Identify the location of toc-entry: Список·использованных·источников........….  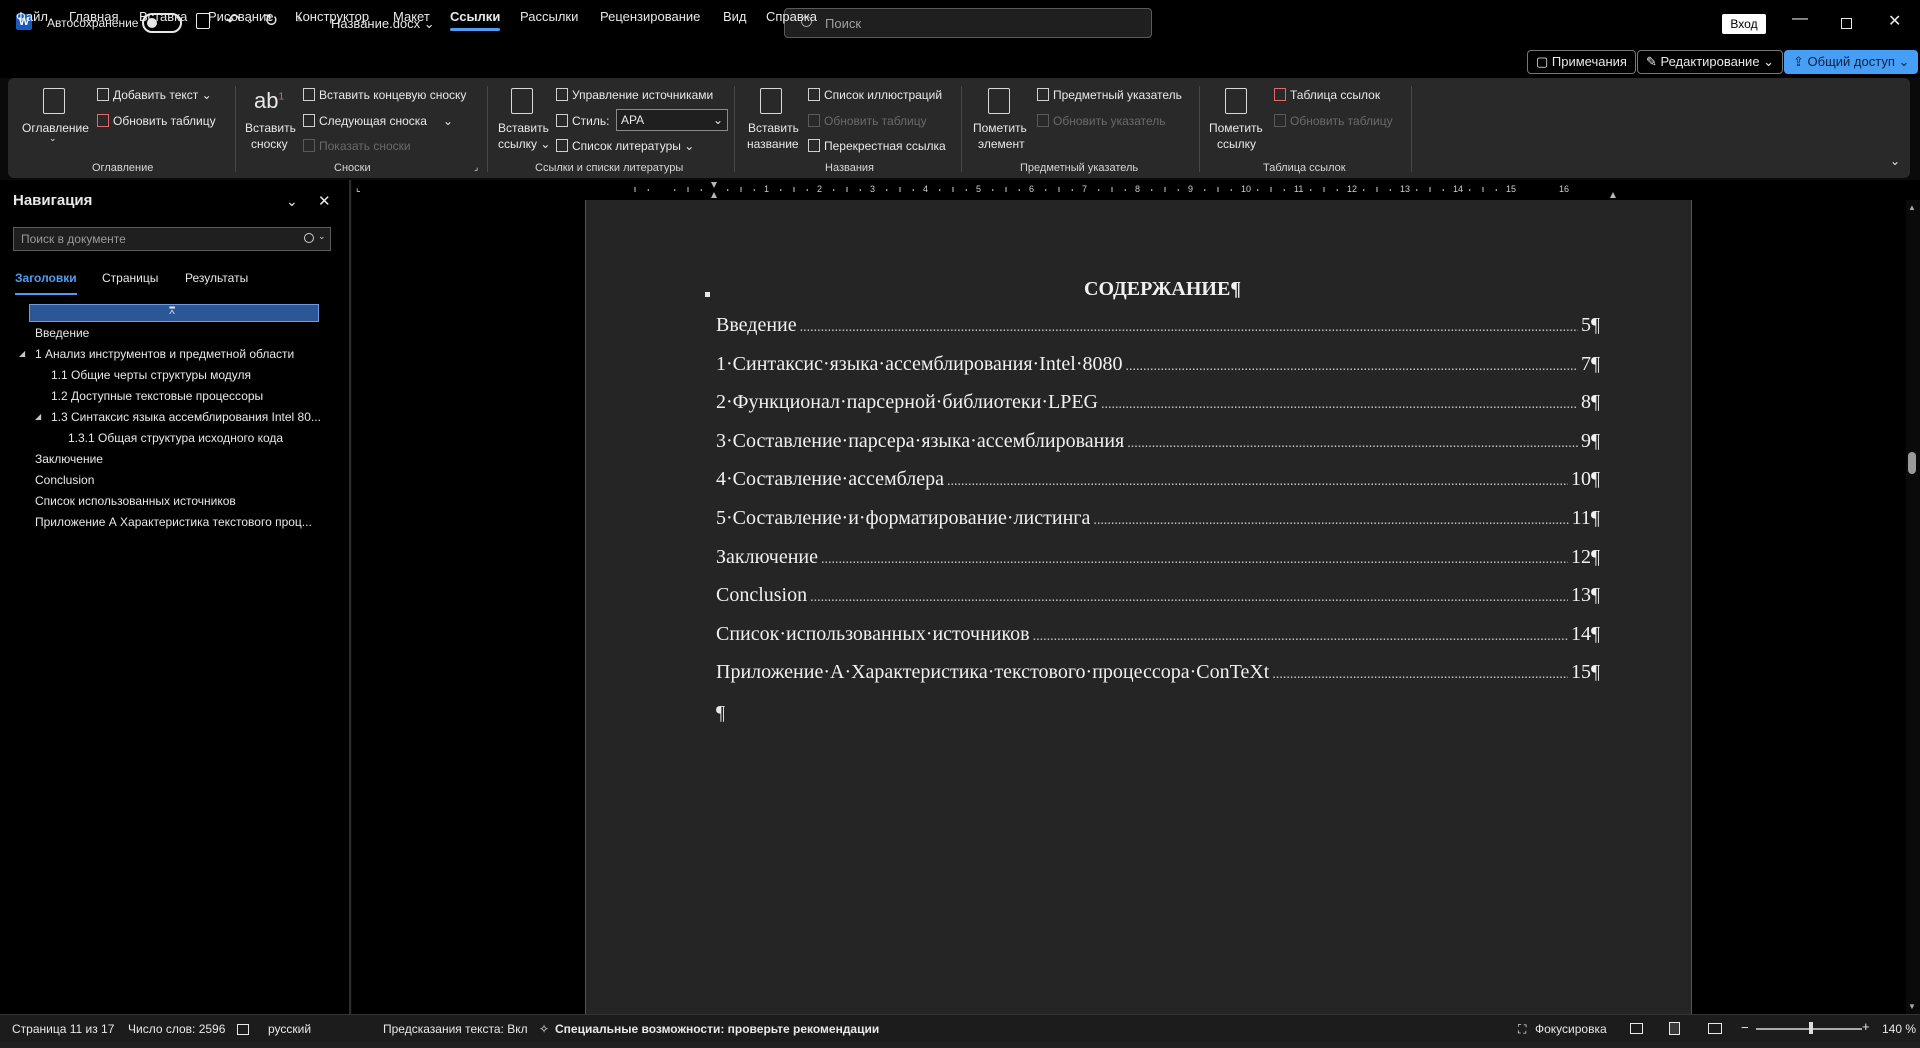
(1158, 635).